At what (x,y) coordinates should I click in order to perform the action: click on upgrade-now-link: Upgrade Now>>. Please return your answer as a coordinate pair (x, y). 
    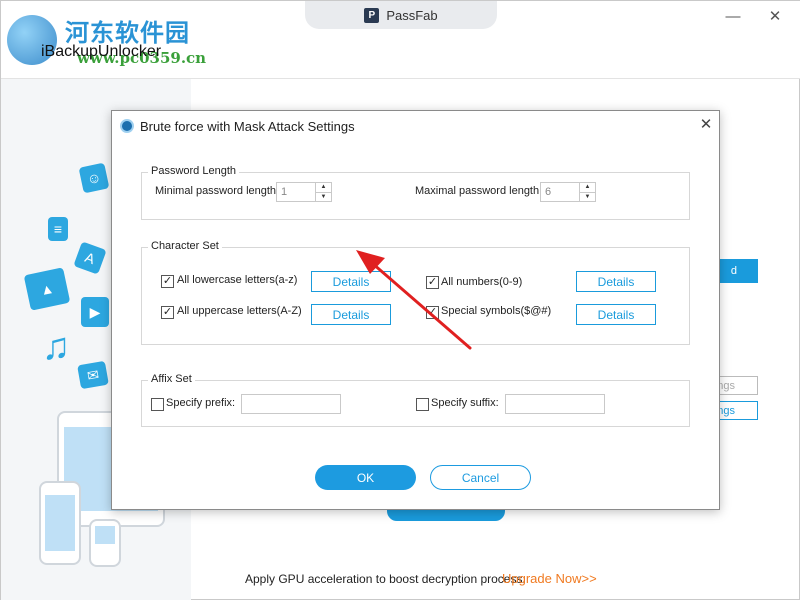
    Looking at the image, I should click on (549, 578).